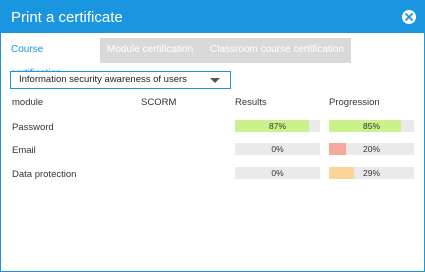  I want to click on progression-progress-bar: 85%, so click(371, 126).